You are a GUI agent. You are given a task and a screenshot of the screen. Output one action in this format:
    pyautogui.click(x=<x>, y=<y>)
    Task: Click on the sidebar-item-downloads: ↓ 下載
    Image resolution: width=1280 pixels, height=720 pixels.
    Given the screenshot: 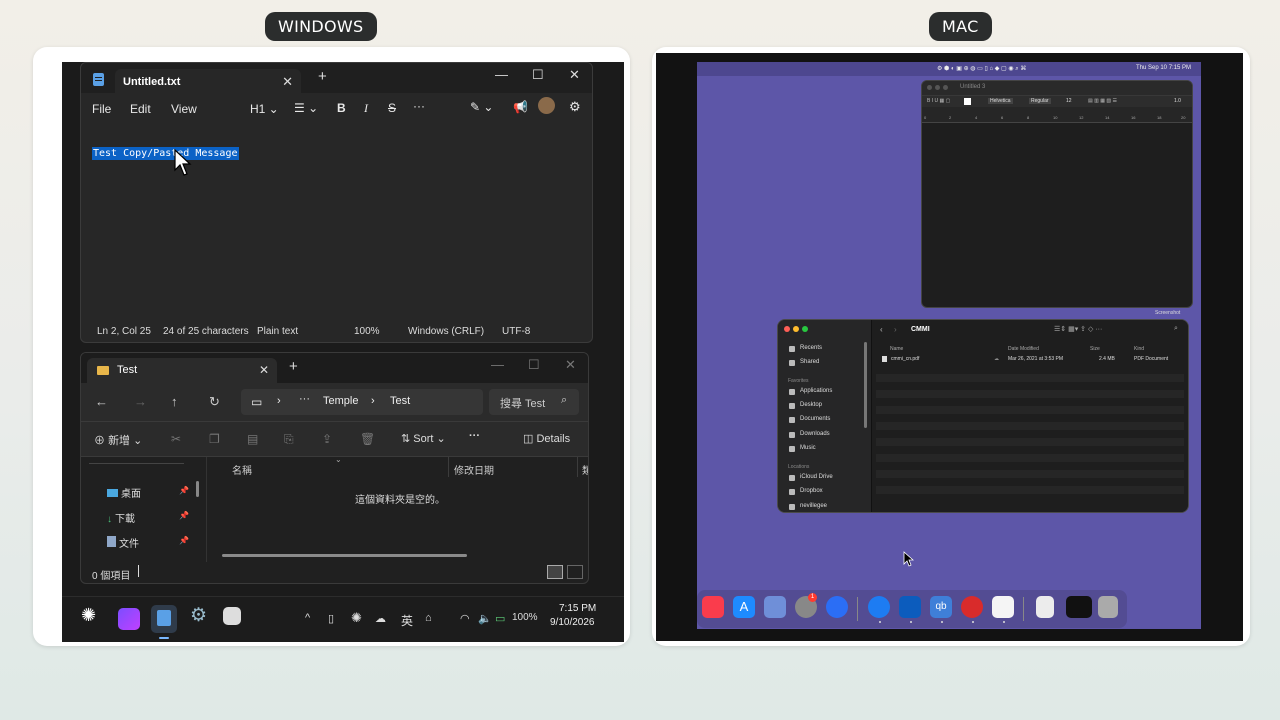 What is the action you would take?
    pyautogui.click(x=121, y=517)
    